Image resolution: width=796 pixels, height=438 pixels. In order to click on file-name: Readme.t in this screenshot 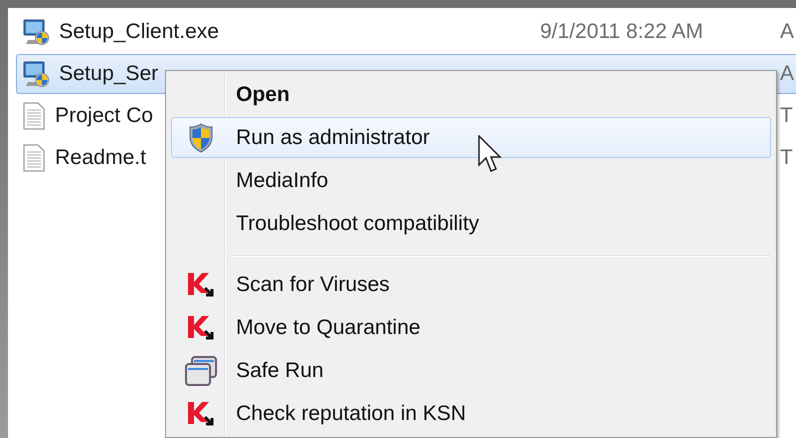, I will do `click(100, 158)`.